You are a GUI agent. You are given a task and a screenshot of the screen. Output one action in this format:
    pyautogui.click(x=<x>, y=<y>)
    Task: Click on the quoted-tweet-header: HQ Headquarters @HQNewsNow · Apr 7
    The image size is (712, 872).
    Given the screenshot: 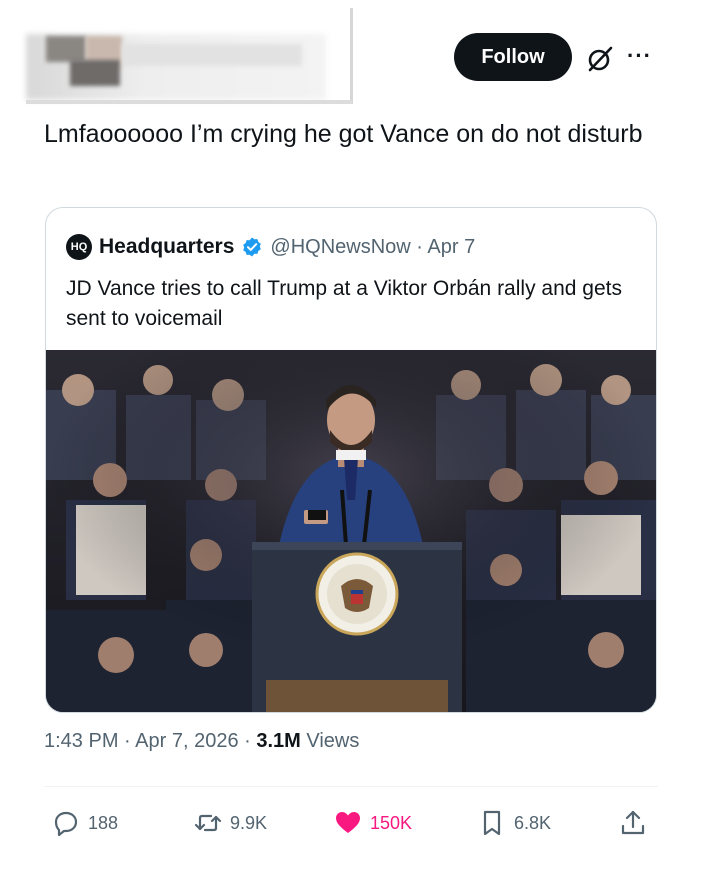 What is the action you would take?
    pyautogui.click(x=270, y=247)
    